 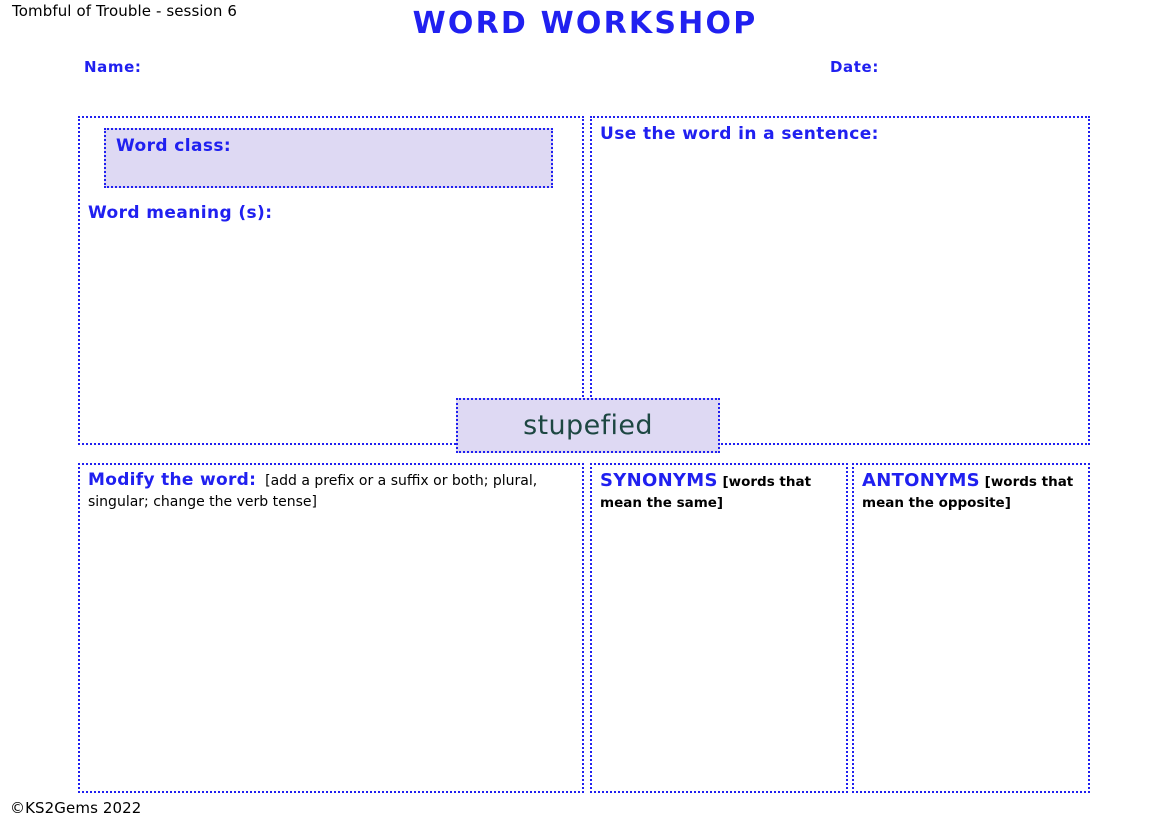 What do you see at coordinates (585, 23) in the screenshot?
I see `page-title: WORD WORKSHOP` at bounding box center [585, 23].